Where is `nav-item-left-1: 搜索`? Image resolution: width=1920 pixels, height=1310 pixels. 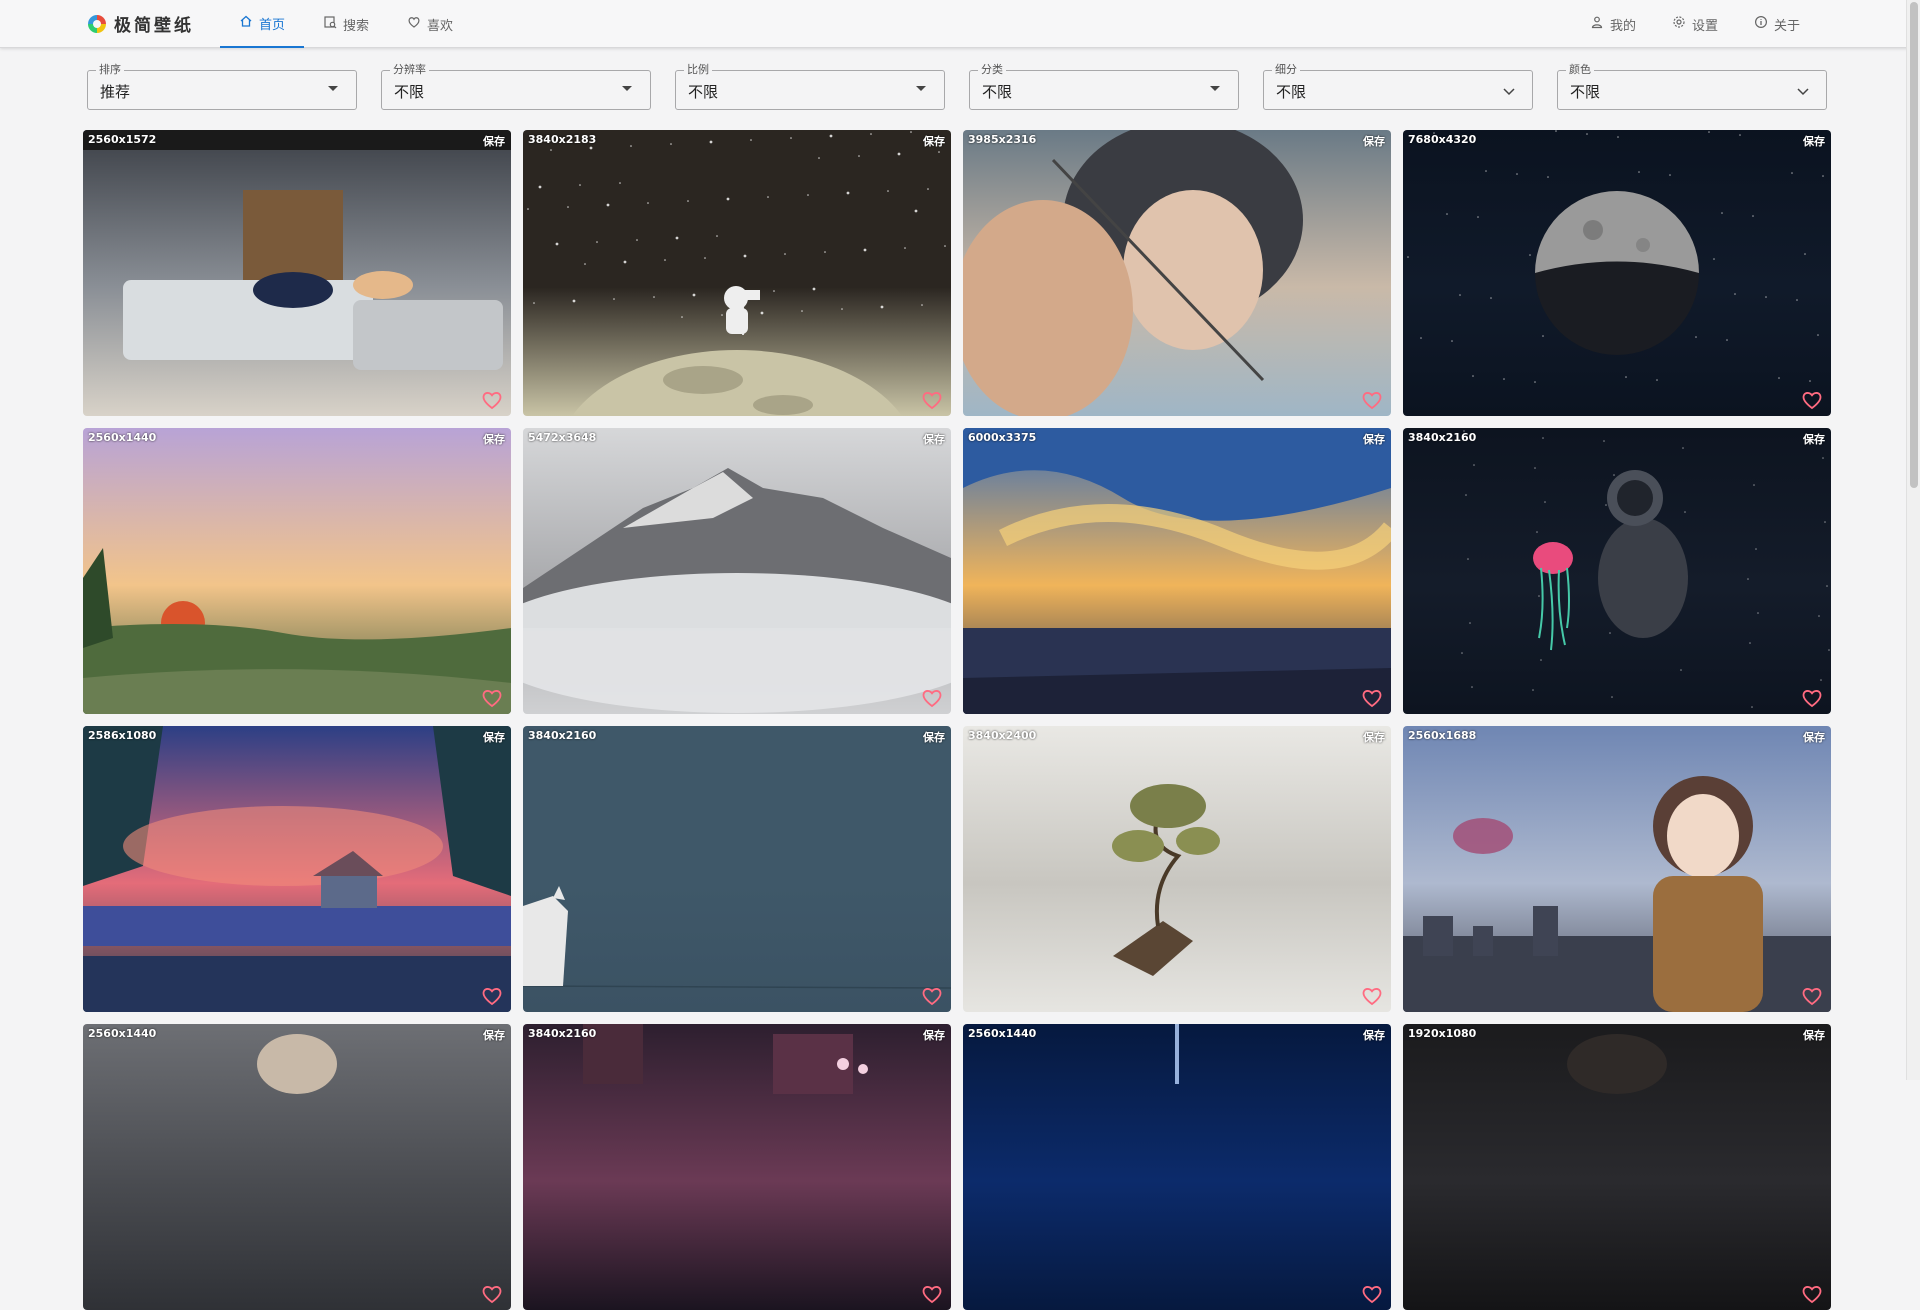
nav-item-left-1: 搜索 is located at coordinates (346, 24).